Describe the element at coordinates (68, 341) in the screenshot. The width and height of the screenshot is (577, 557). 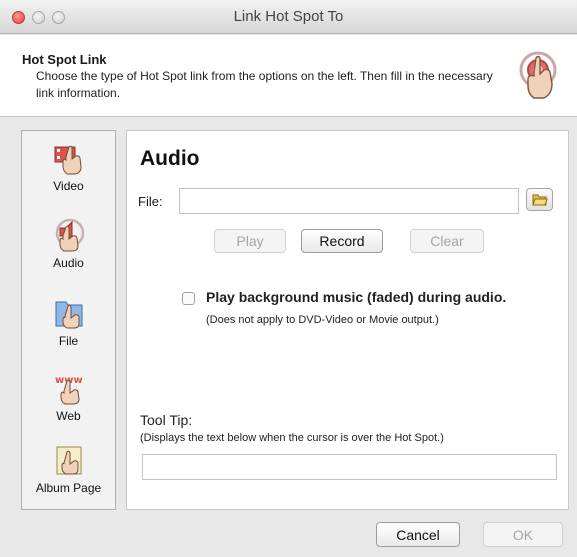
I see `sidebar-item-label: File` at that location.